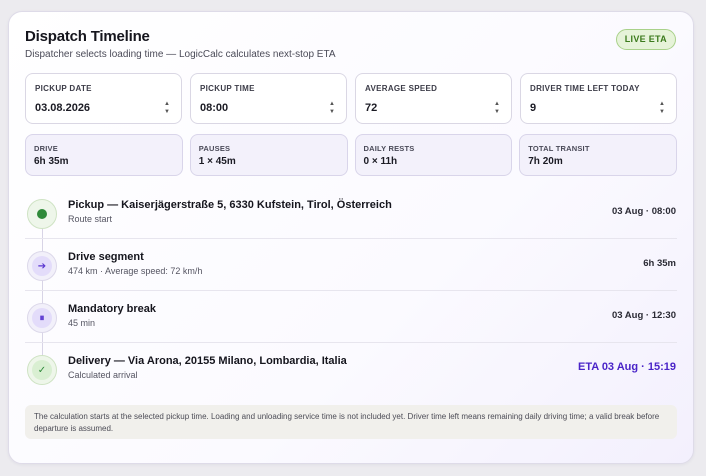 The width and height of the screenshot is (706, 476). Describe the element at coordinates (103, 375) in the screenshot. I see `timeline-item-subtitle: Calculated arrival` at that location.